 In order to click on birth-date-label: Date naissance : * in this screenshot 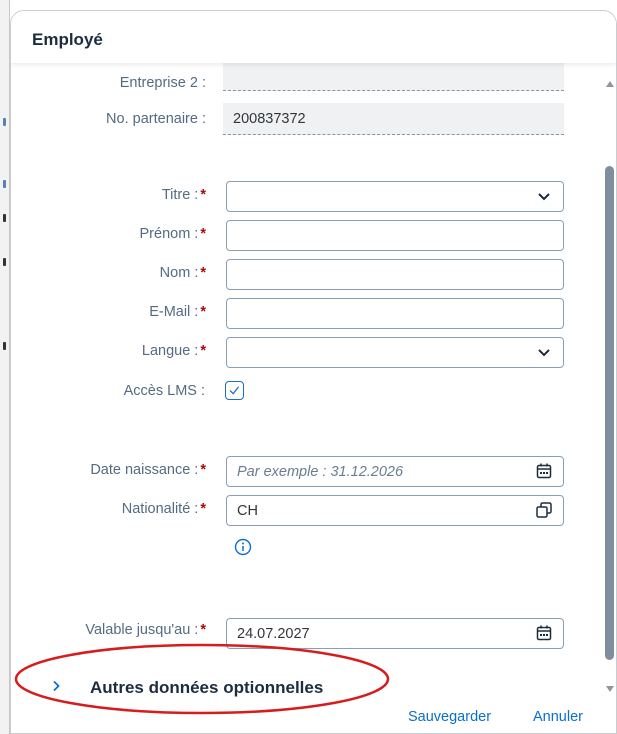, I will do `click(148, 470)`.